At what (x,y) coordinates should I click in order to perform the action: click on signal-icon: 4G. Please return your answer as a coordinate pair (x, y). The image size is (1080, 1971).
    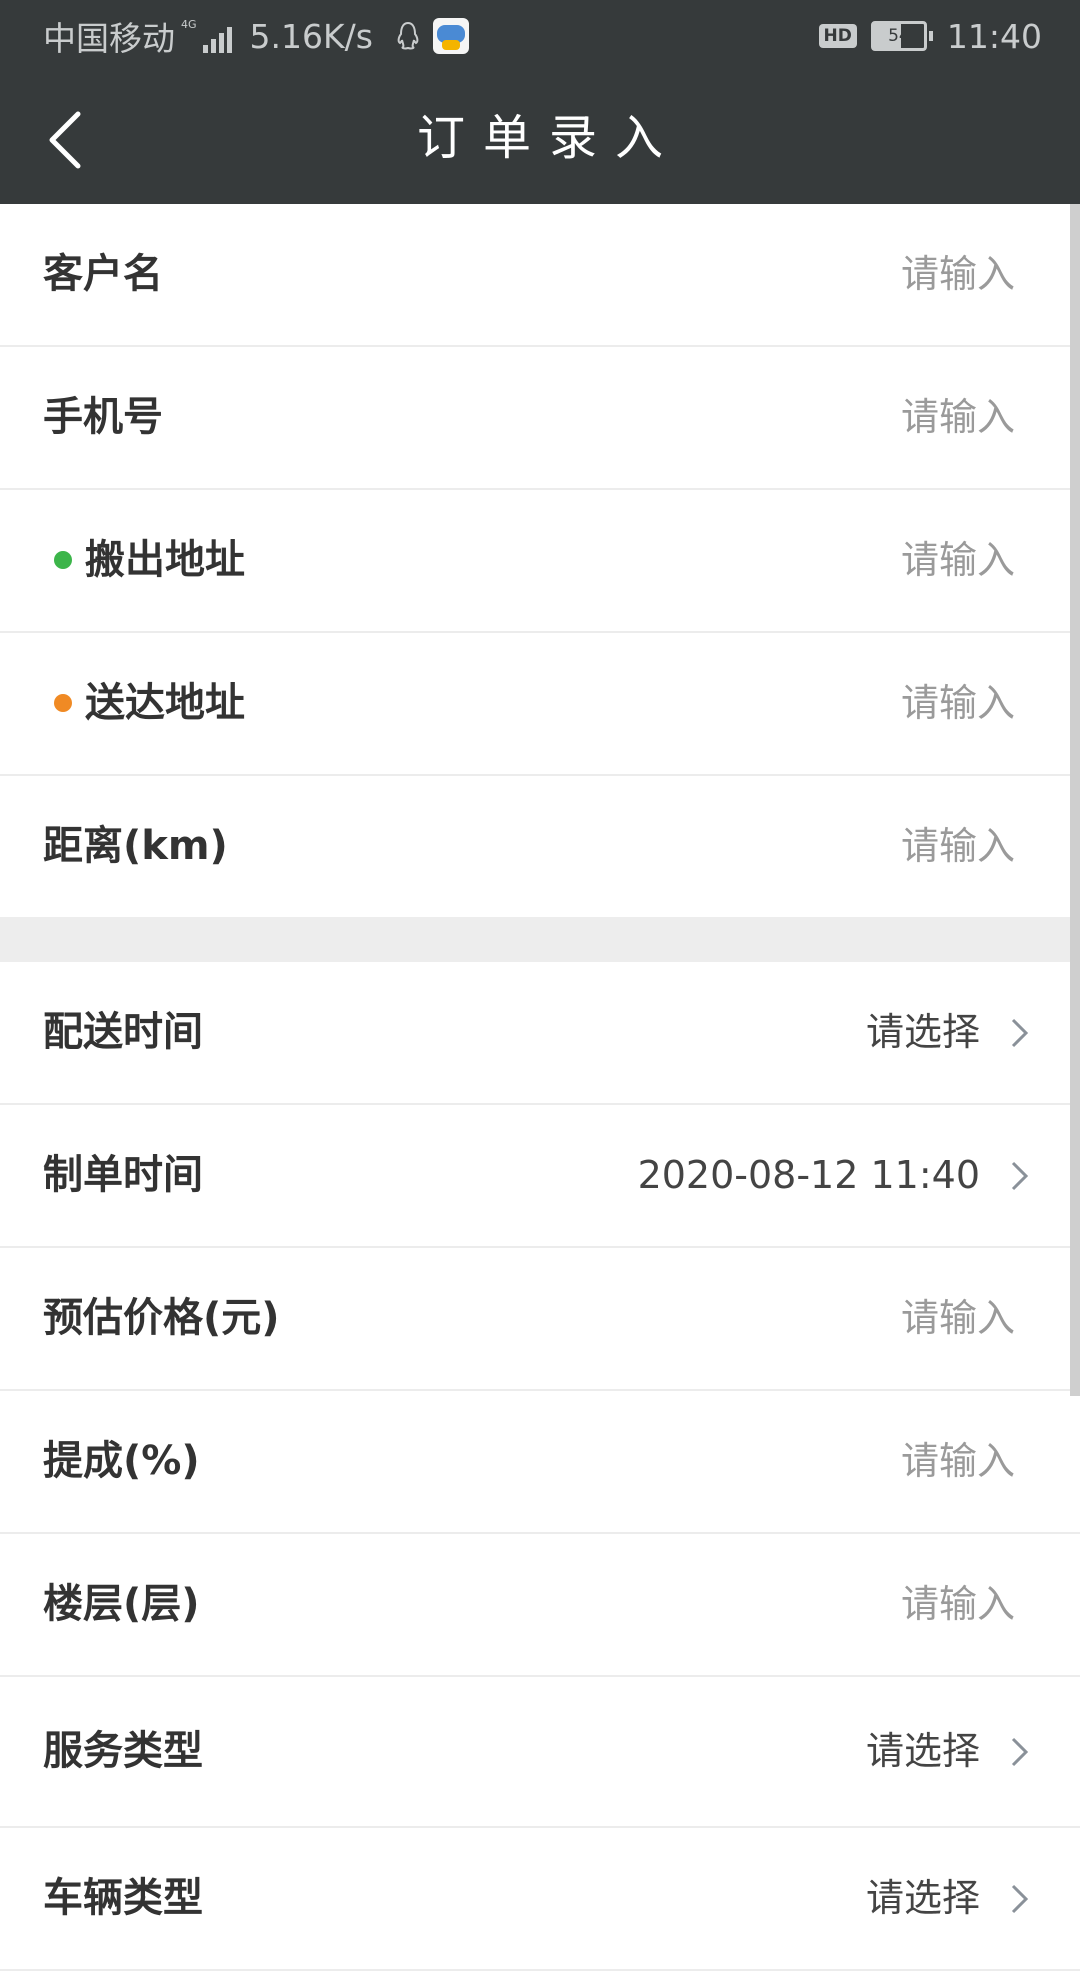
    Looking at the image, I should click on (206, 36).